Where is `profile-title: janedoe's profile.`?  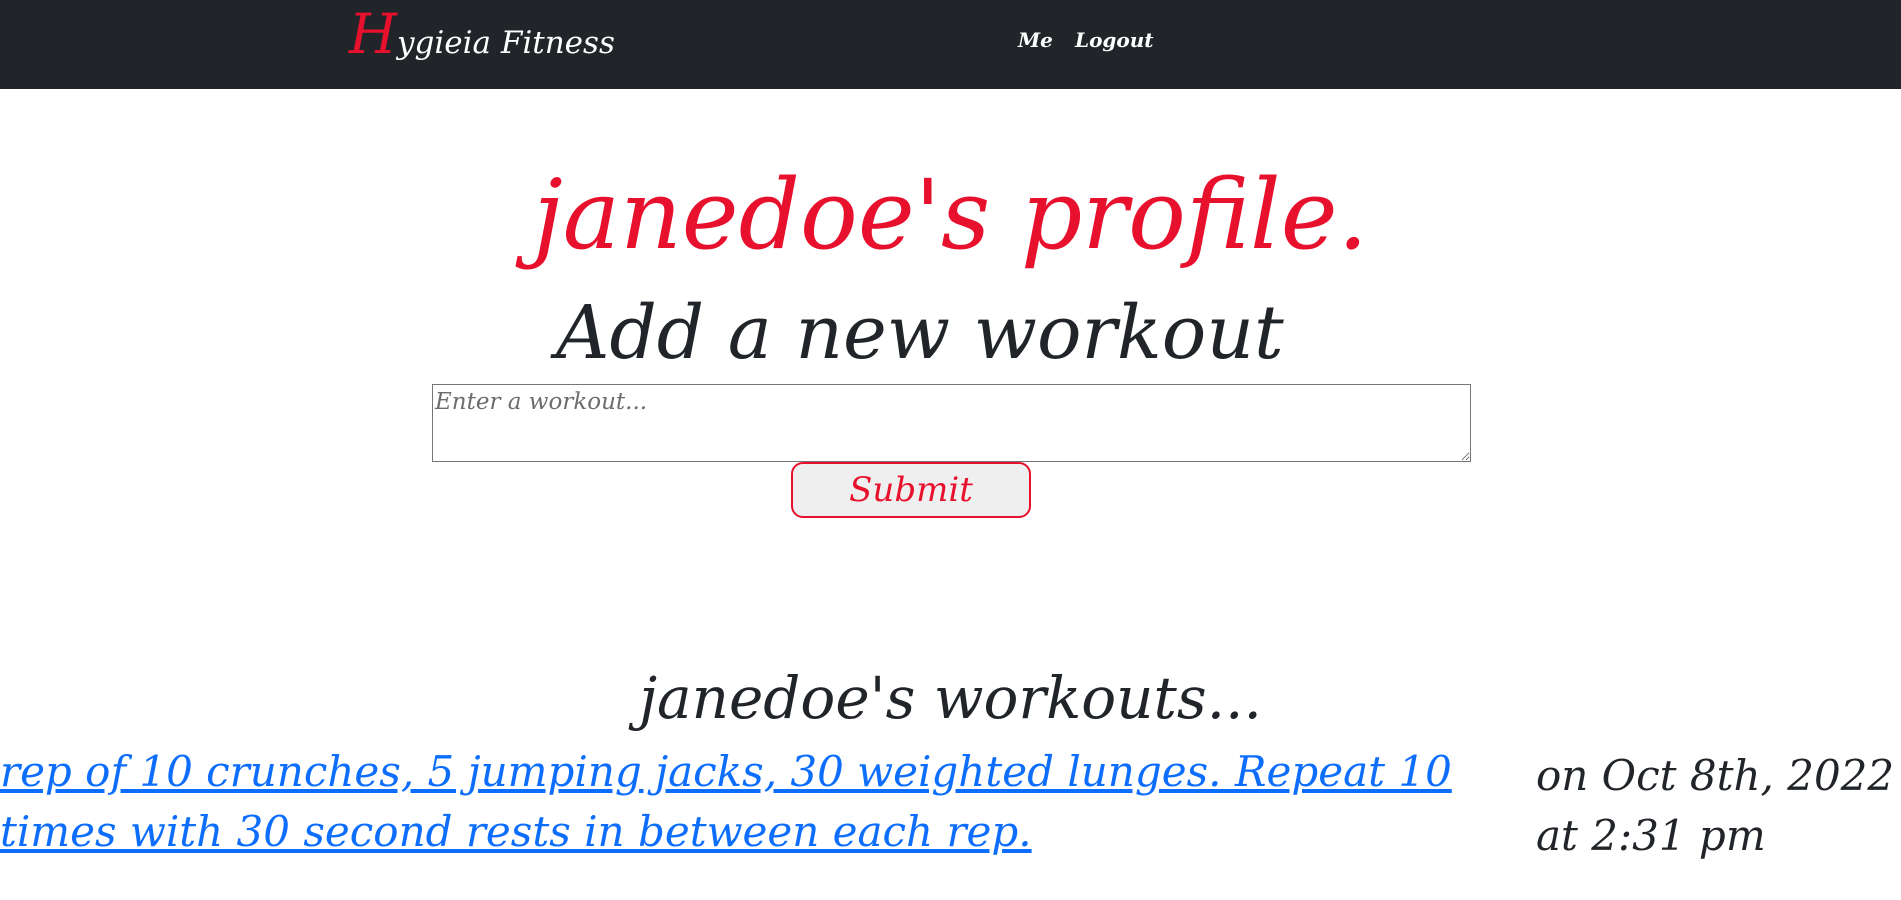
profile-title: janedoe's profile. is located at coordinates (950, 215).